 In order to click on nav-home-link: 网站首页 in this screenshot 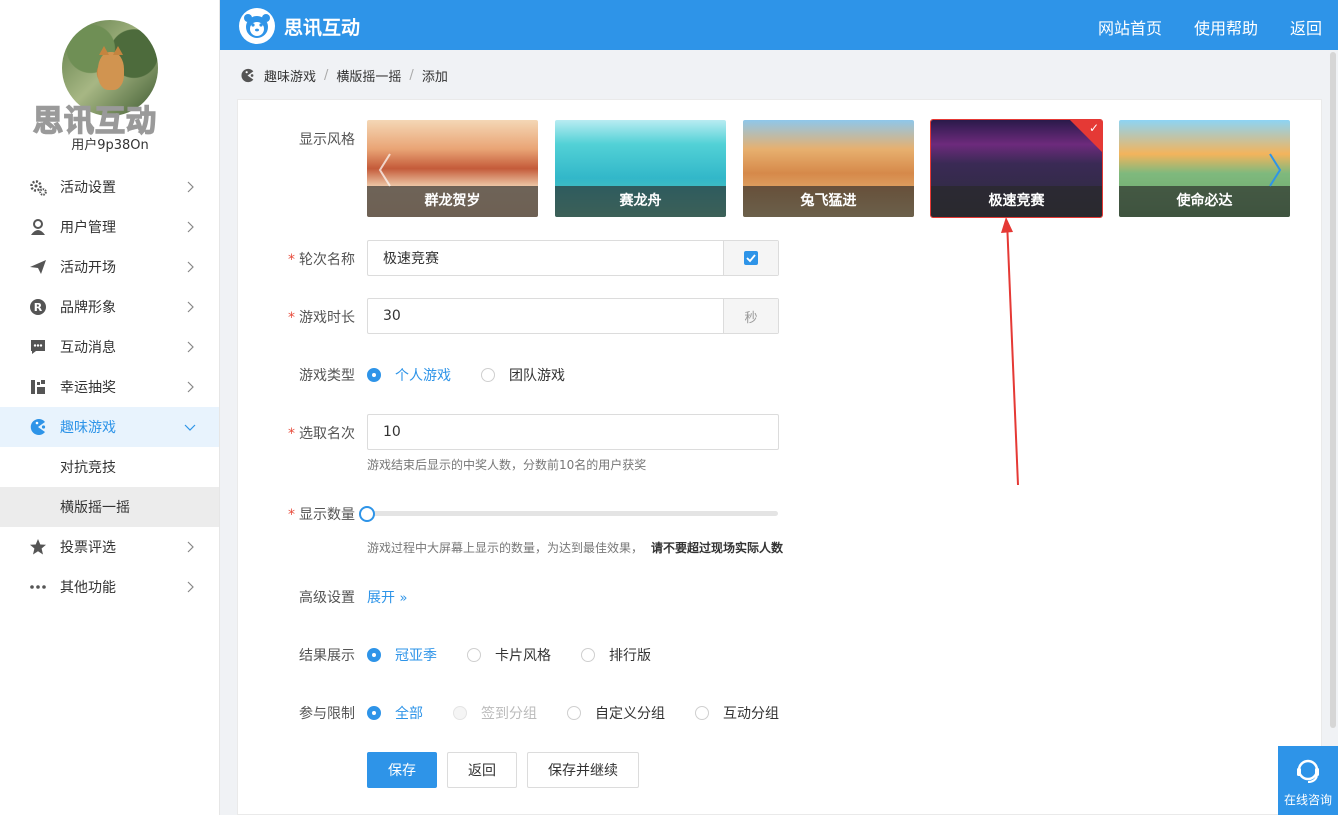, I will do `click(1130, 27)`.